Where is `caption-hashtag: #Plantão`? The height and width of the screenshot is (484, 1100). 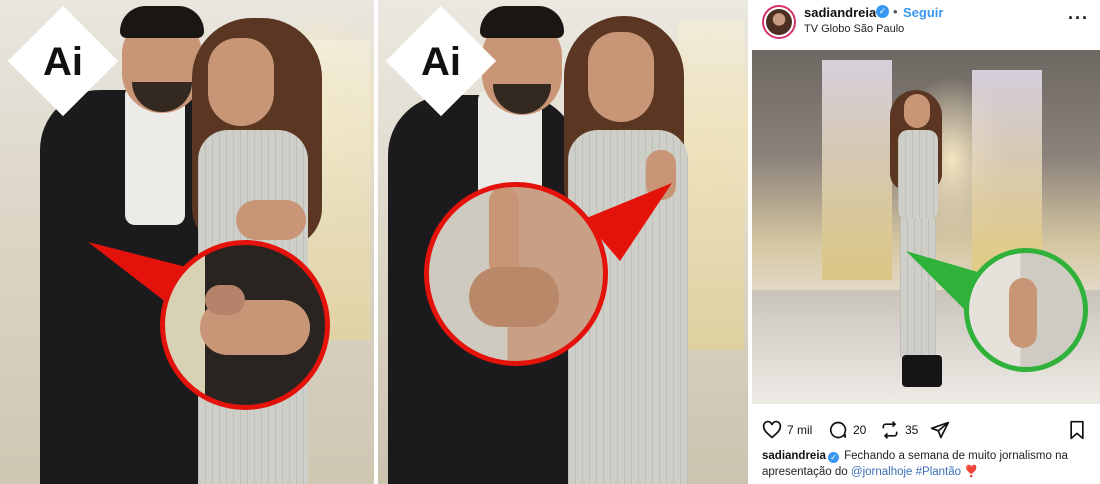 caption-hashtag: #Plantão is located at coordinates (938, 472).